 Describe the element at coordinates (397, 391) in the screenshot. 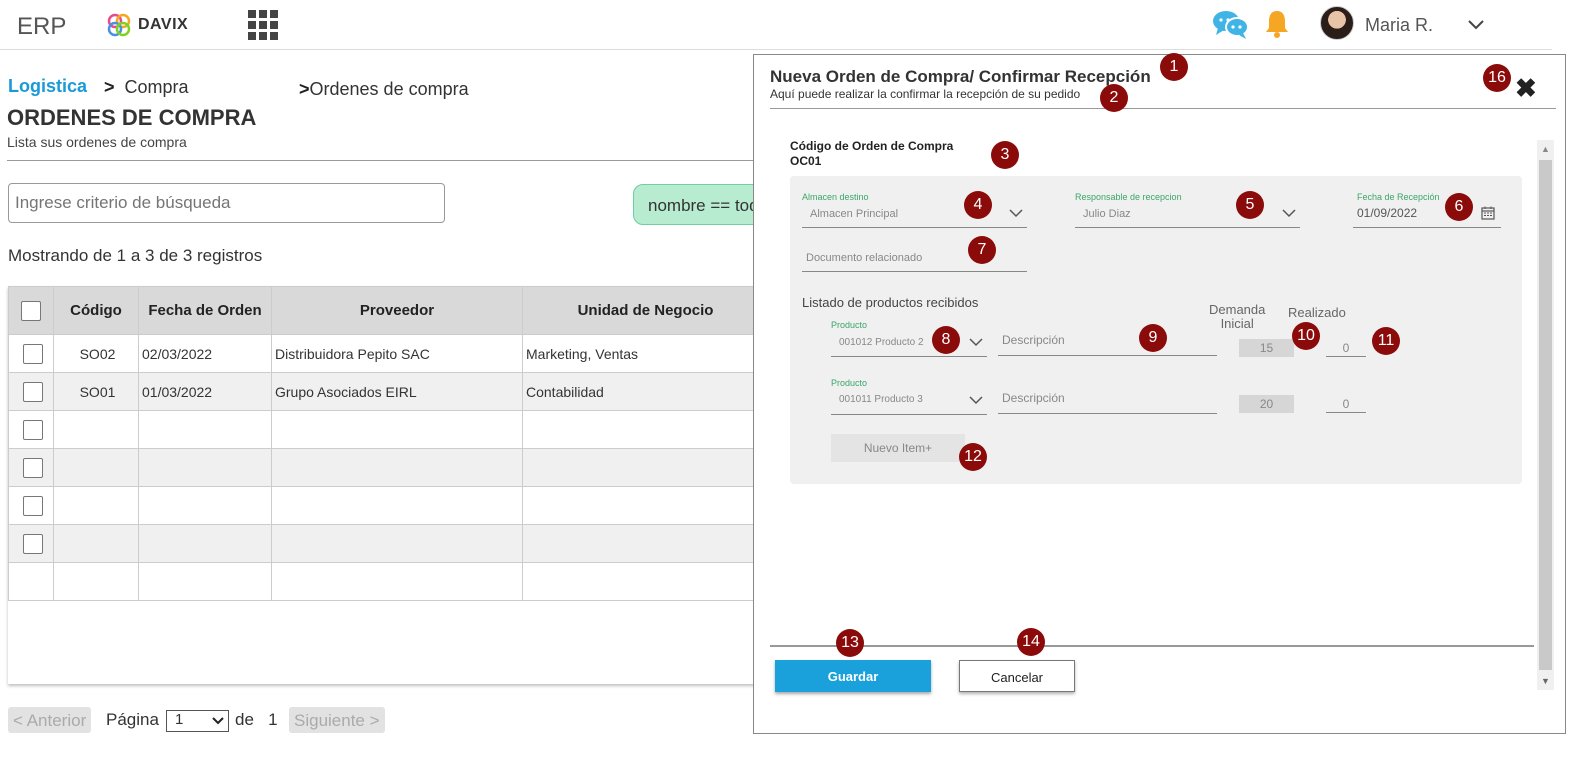

I see `cell-proveedor: Grupo Asociados EIRL` at that location.